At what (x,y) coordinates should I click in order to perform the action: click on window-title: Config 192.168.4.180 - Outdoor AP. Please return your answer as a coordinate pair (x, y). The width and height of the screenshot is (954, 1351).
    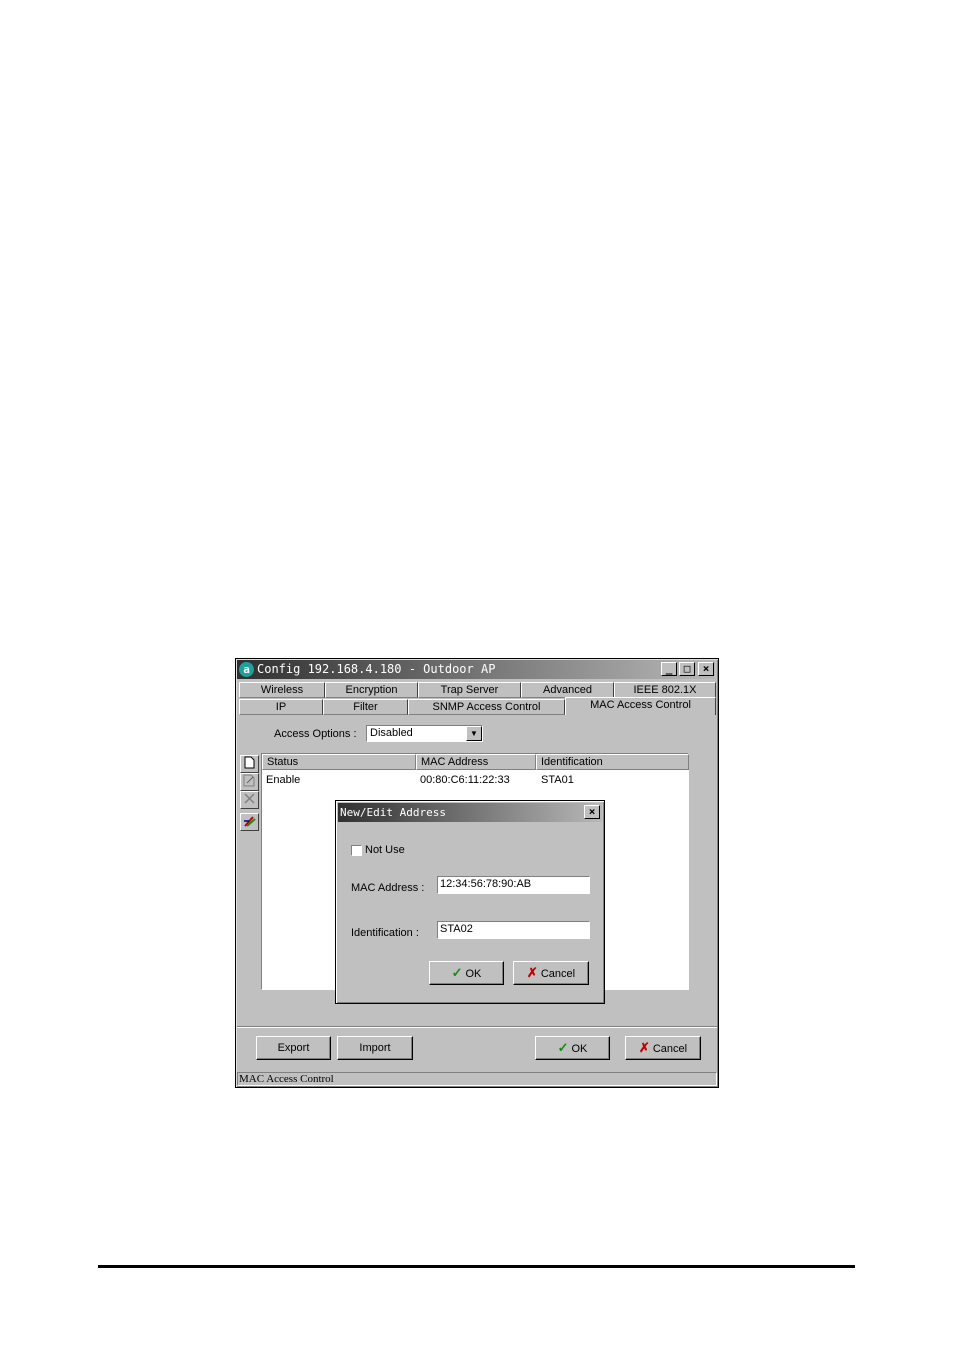
    Looking at the image, I should click on (376, 669).